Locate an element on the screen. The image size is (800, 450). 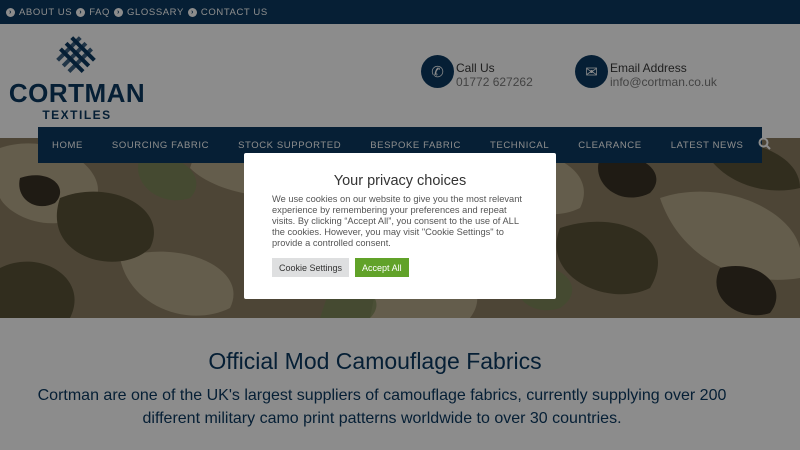
accept-all-button: Accept All is located at coordinates (382, 268).